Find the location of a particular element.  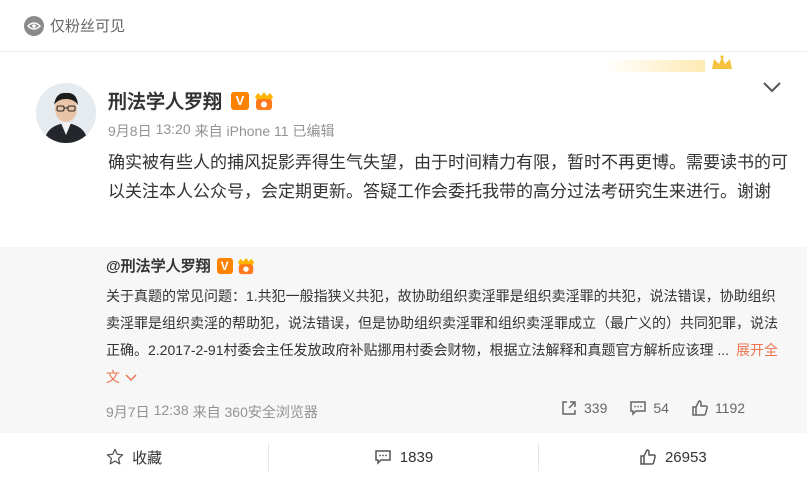

like-button: 26953 is located at coordinates (673, 457).